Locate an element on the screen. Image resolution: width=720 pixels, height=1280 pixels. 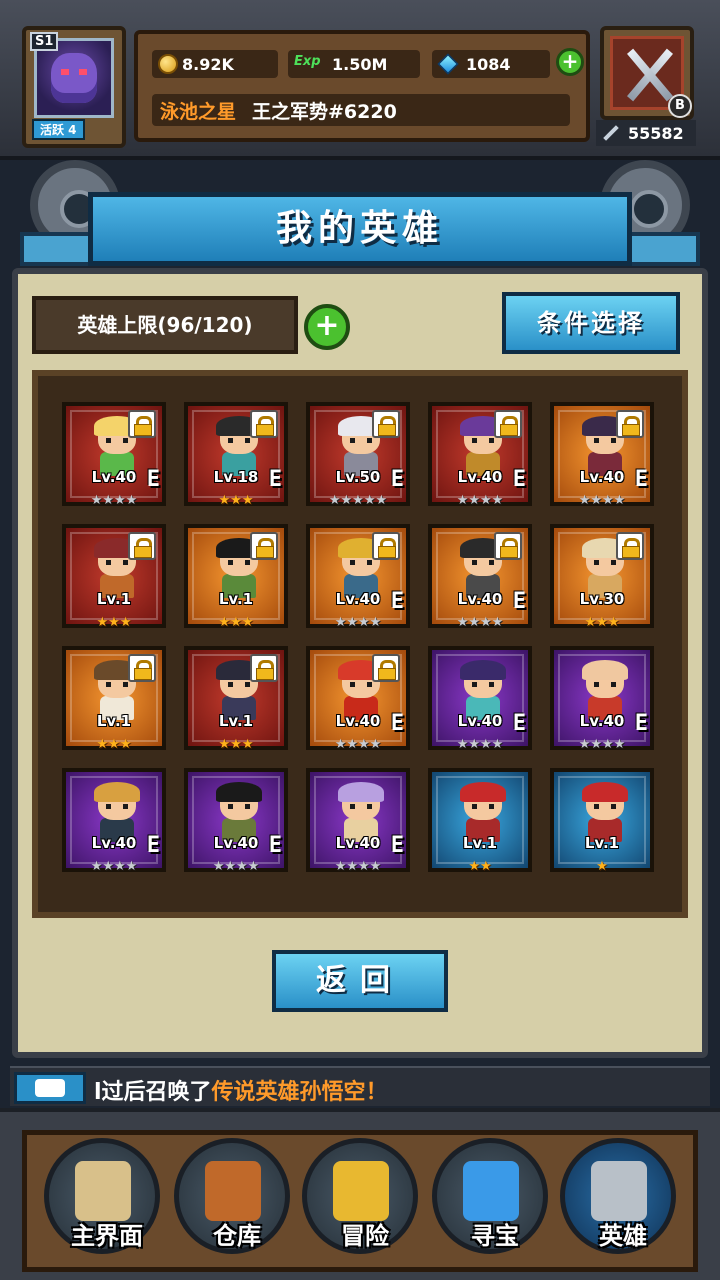
hero-level: Lv.30 is located at coordinates (602, 599).